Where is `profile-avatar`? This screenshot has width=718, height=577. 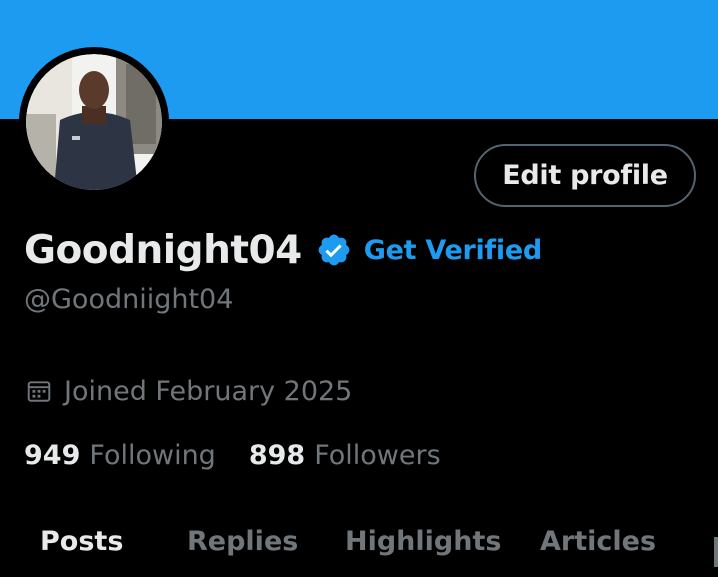
profile-avatar is located at coordinates (94, 122).